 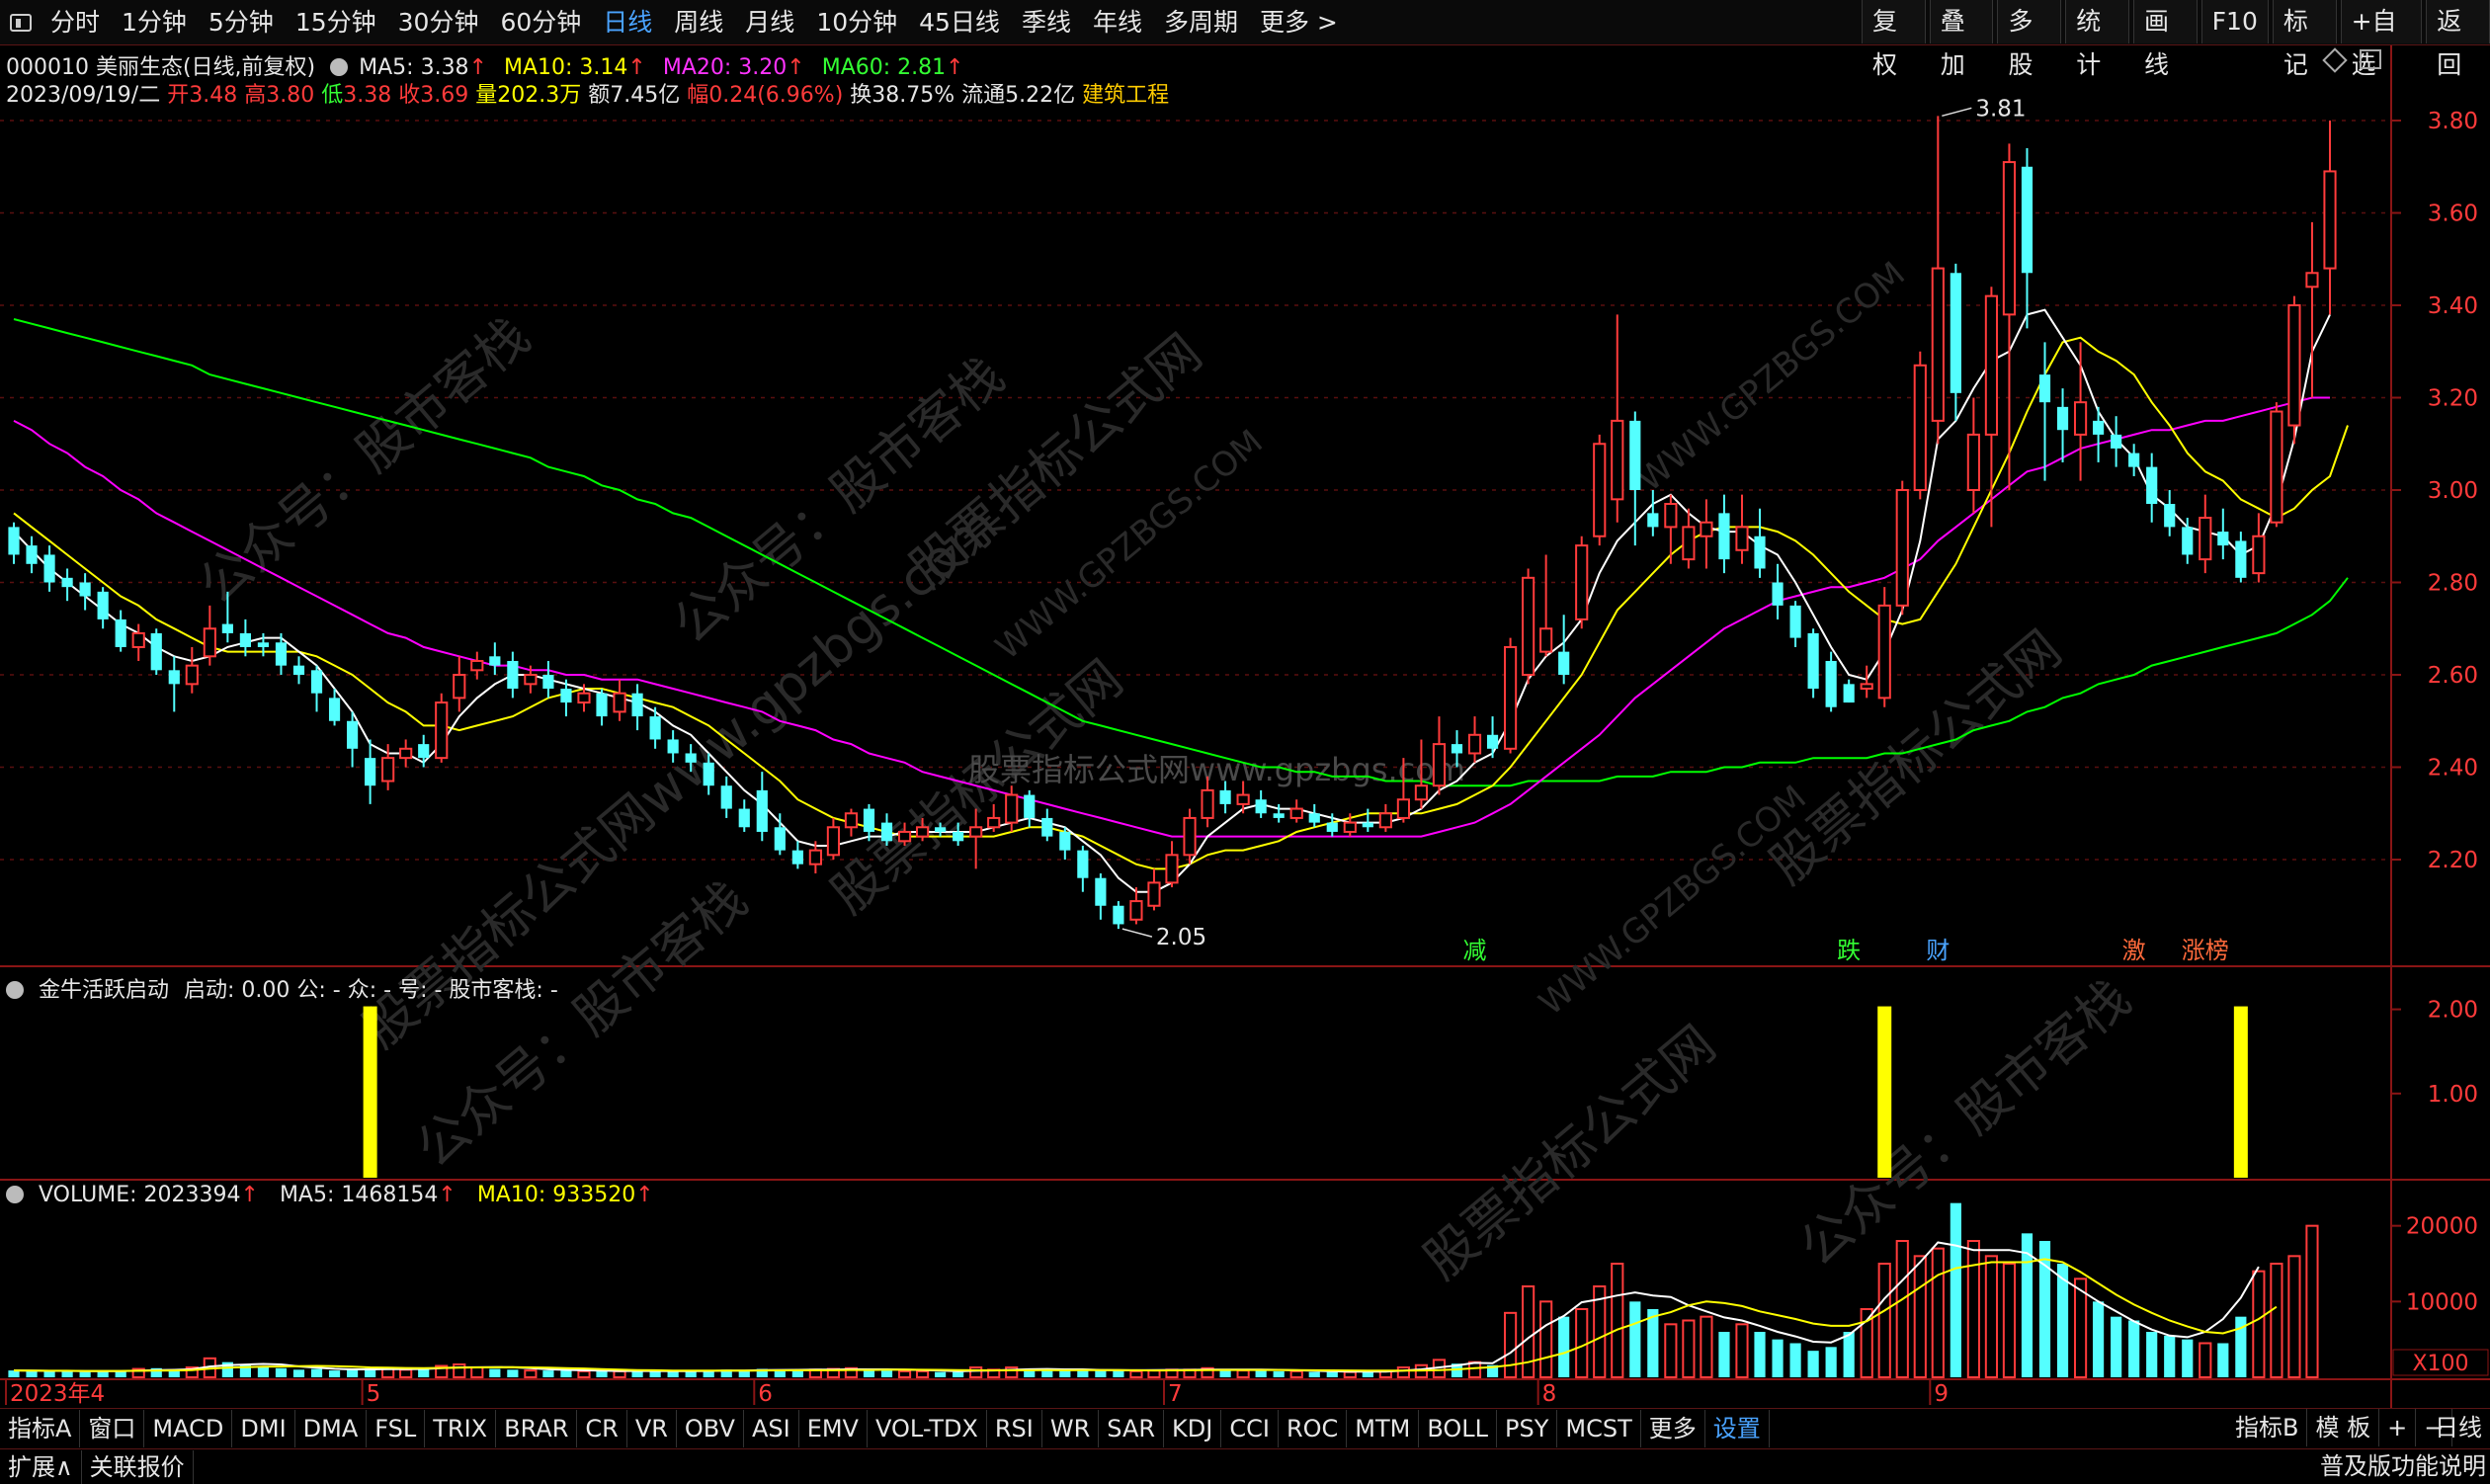 What do you see at coordinates (1132, 1428) in the screenshot?
I see `indicator-tab-16: SAR` at bounding box center [1132, 1428].